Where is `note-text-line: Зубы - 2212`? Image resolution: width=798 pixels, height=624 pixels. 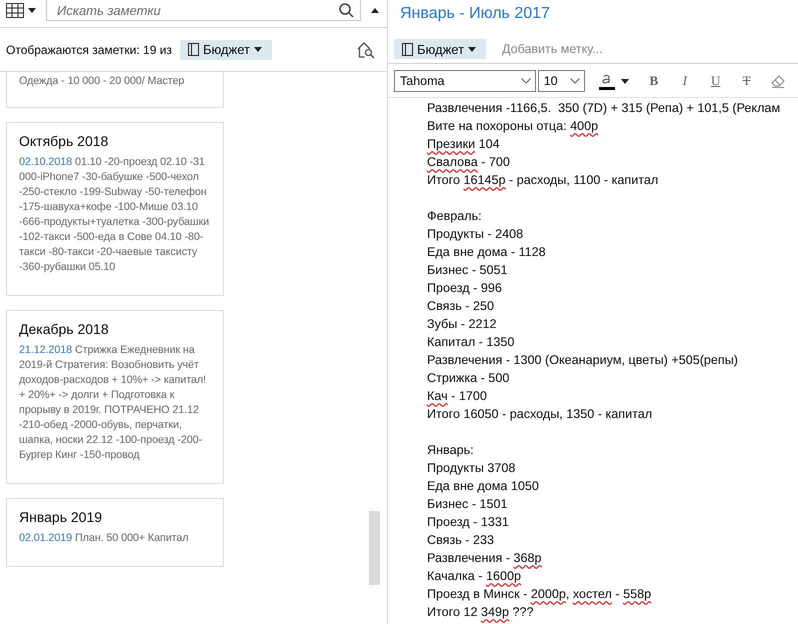
note-text-line: Зубы - 2212 is located at coordinates (462, 324).